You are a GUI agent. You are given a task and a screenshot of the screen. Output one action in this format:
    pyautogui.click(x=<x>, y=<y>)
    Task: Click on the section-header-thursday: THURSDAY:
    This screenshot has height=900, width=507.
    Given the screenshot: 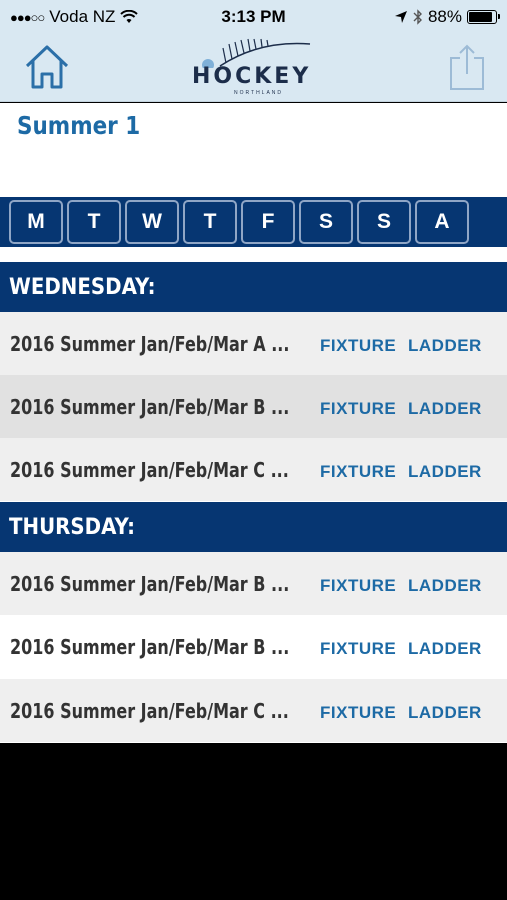 What is the action you would take?
    pyautogui.click(x=253, y=527)
    